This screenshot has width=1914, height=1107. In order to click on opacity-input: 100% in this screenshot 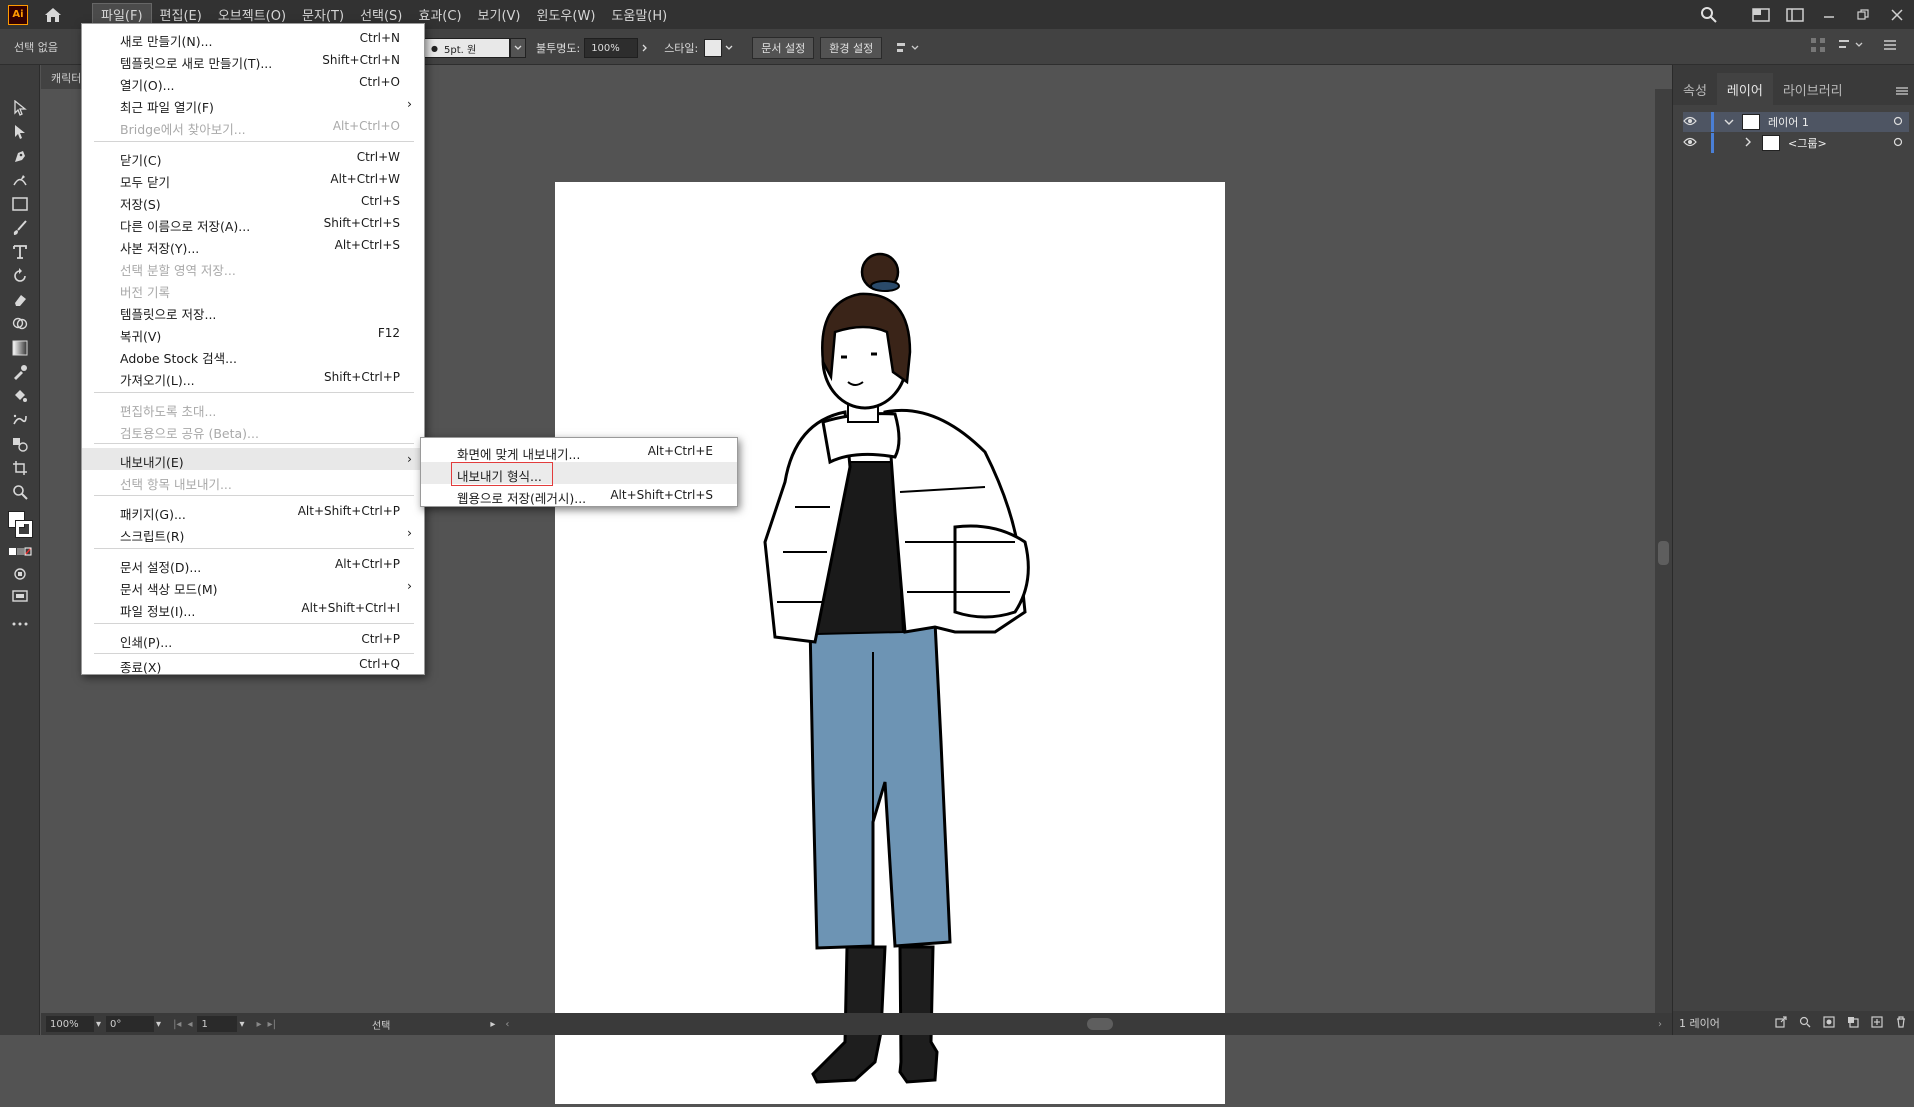, I will do `click(611, 48)`.